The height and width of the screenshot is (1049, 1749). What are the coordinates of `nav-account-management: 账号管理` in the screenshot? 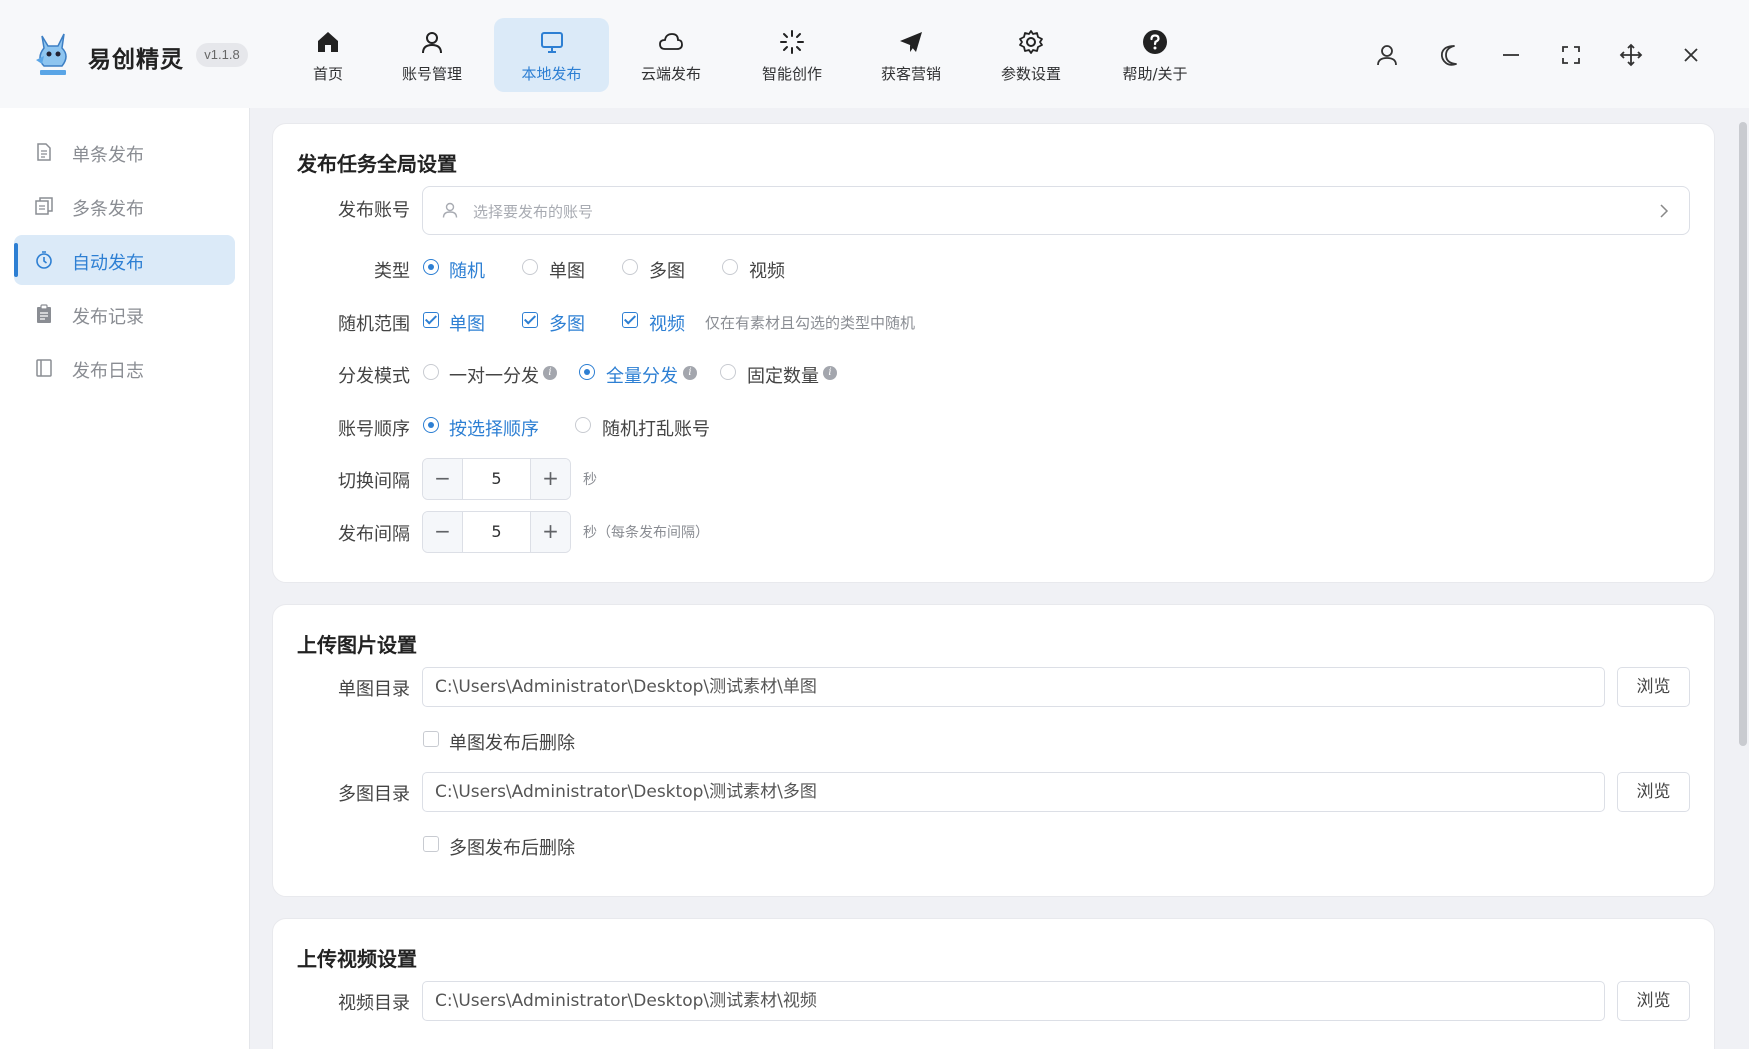 It's located at (432, 55).